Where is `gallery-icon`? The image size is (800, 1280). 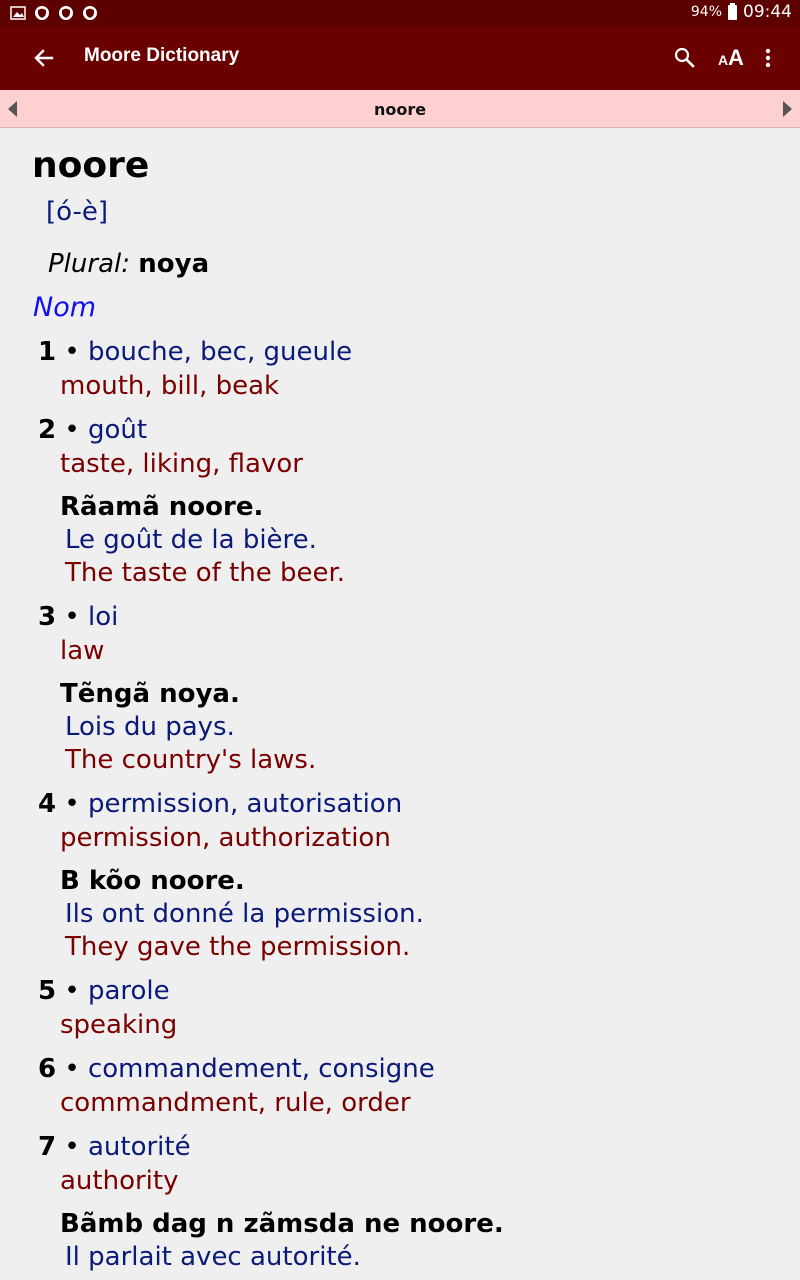 gallery-icon is located at coordinates (18, 13).